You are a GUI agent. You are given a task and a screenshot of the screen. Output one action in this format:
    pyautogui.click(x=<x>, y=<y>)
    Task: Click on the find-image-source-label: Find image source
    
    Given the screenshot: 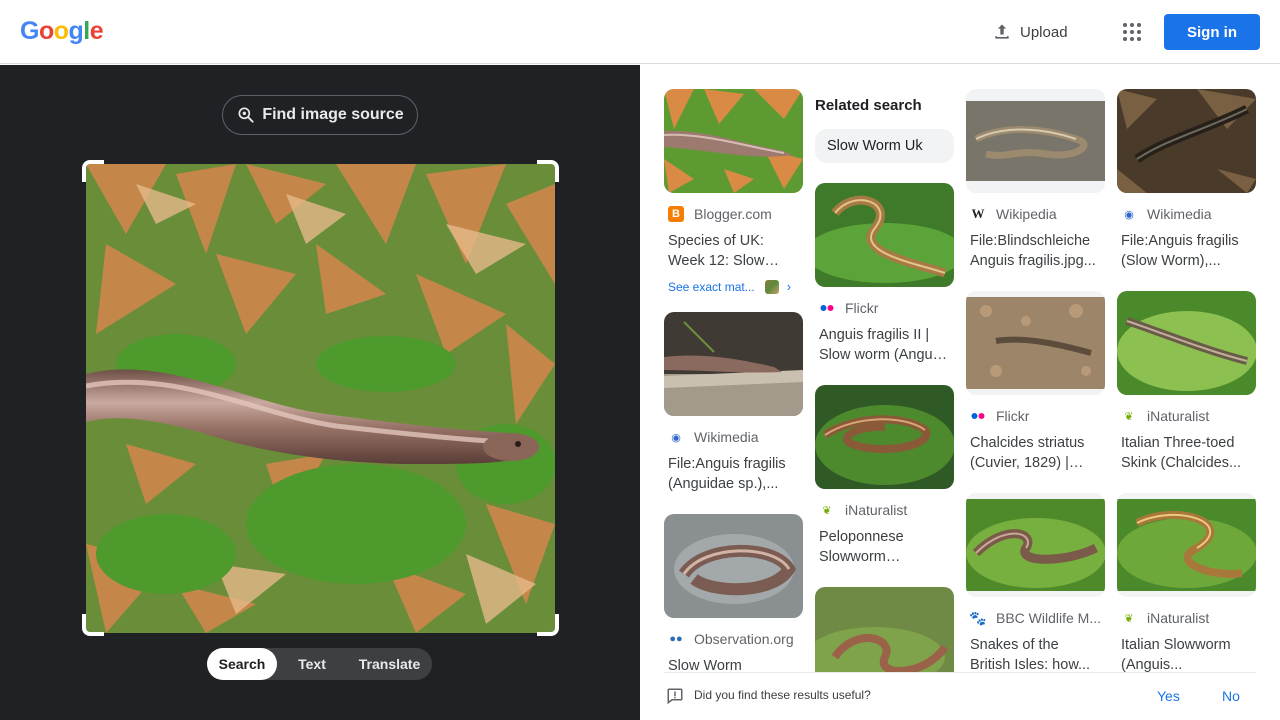 What is the action you would take?
    pyautogui.click(x=333, y=114)
    